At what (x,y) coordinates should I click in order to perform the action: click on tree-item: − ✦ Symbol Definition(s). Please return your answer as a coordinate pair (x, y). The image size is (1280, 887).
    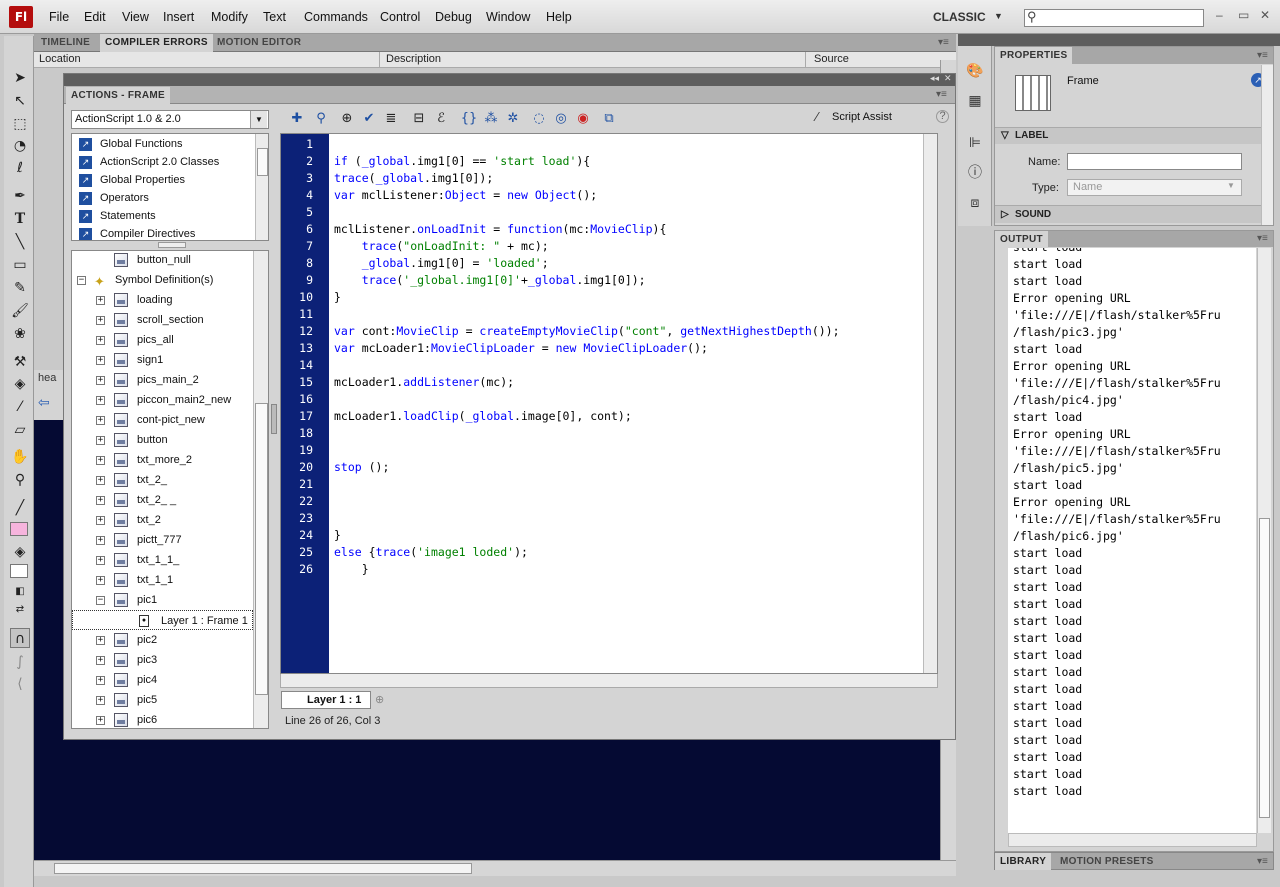
    Looking at the image, I should click on (162, 280).